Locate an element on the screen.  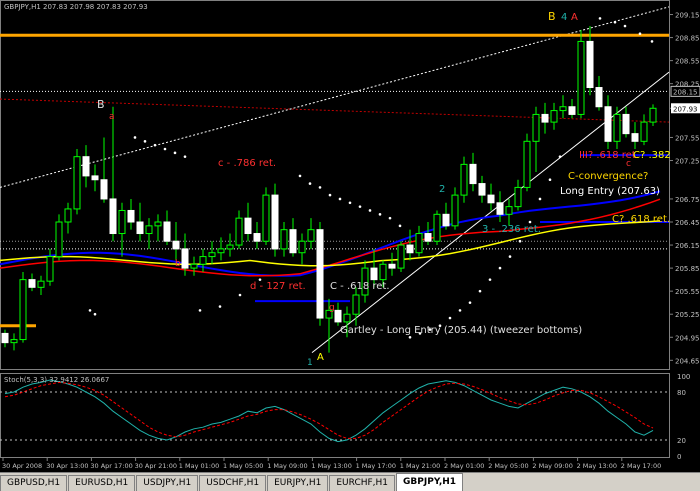
tab-usdjpy-h1: USDJPY,H1 is located at coordinates (167, 483).